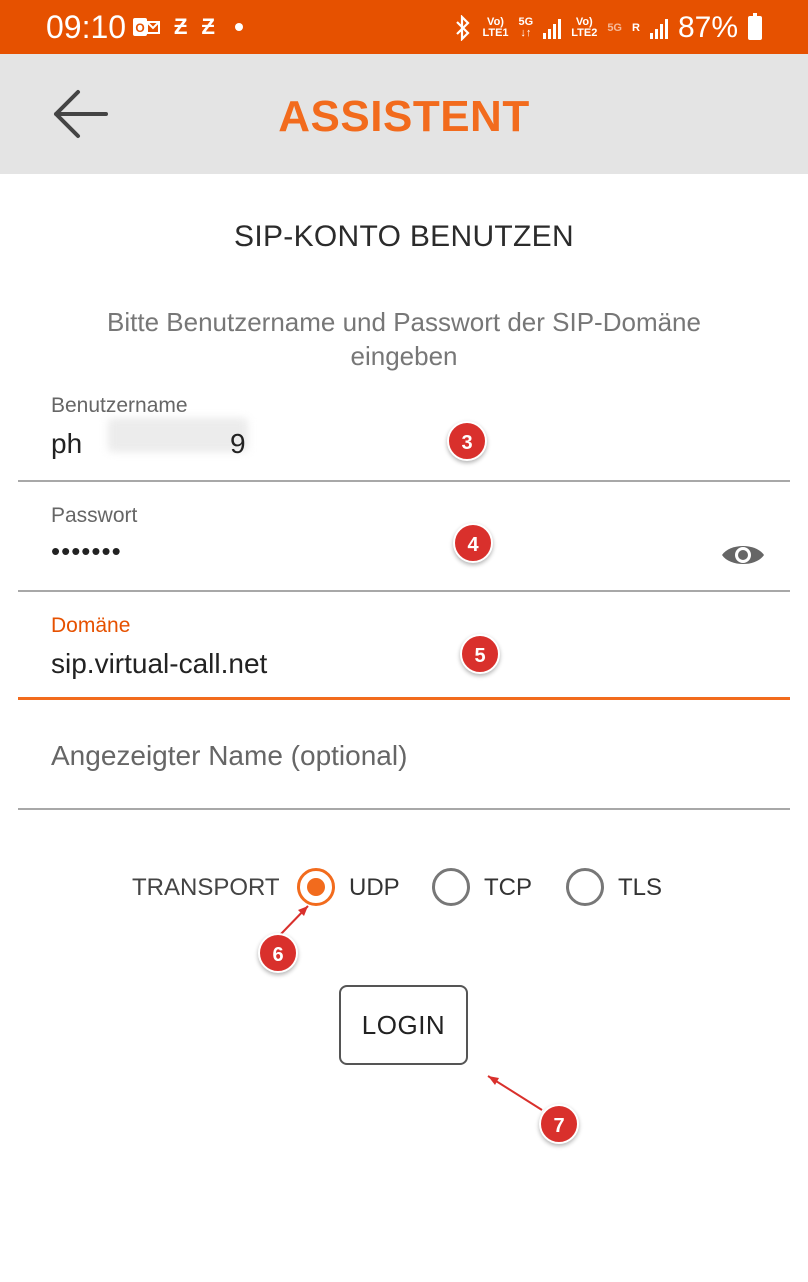 The image size is (808, 1282). What do you see at coordinates (508, 888) in the screenshot?
I see `radio-tcp-label: TCP` at bounding box center [508, 888].